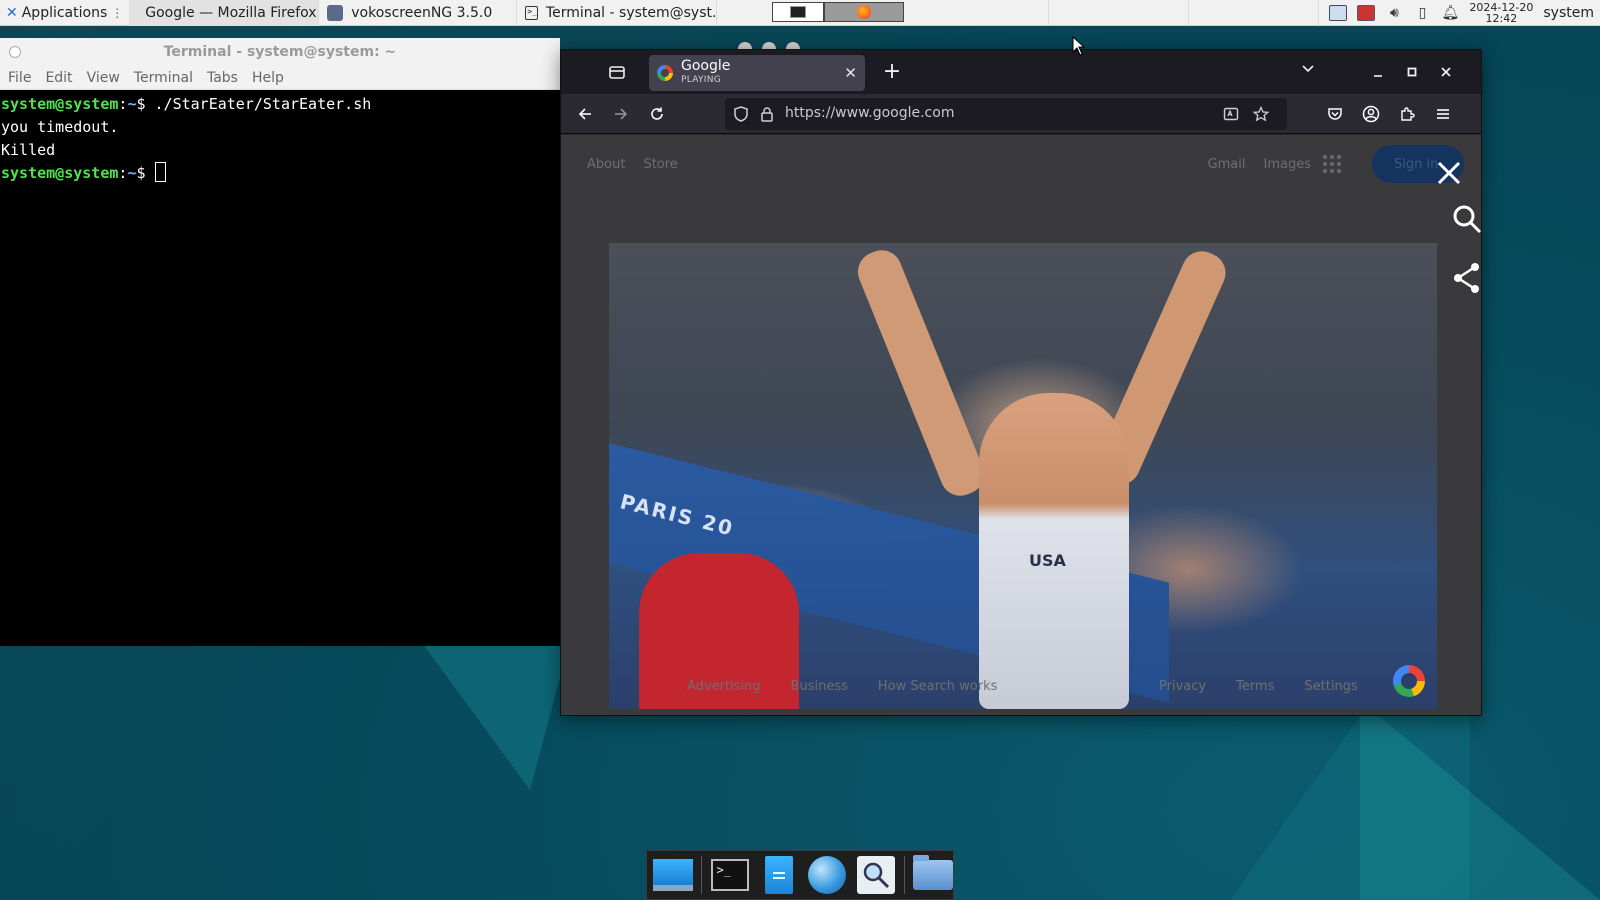  What do you see at coordinates (1231, 114) in the screenshot?
I see `translate-page-icon` at bounding box center [1231, 114].